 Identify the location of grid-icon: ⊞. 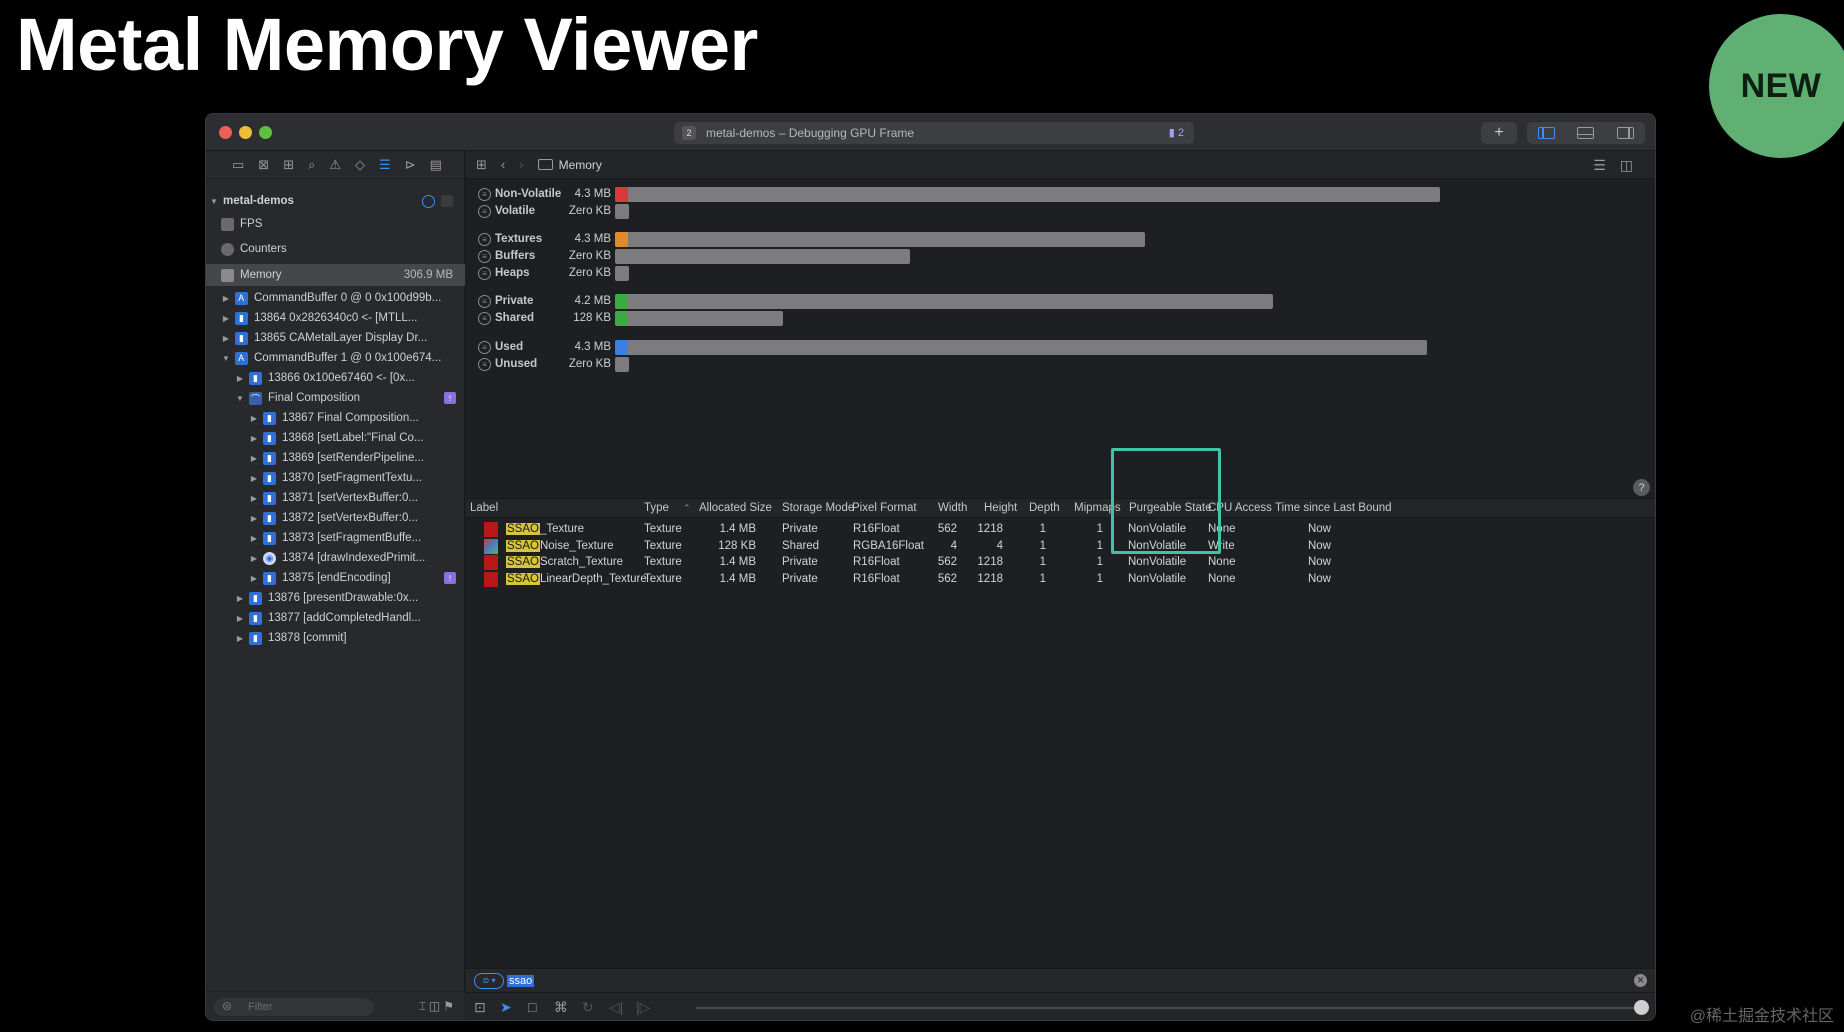
(481, 165).